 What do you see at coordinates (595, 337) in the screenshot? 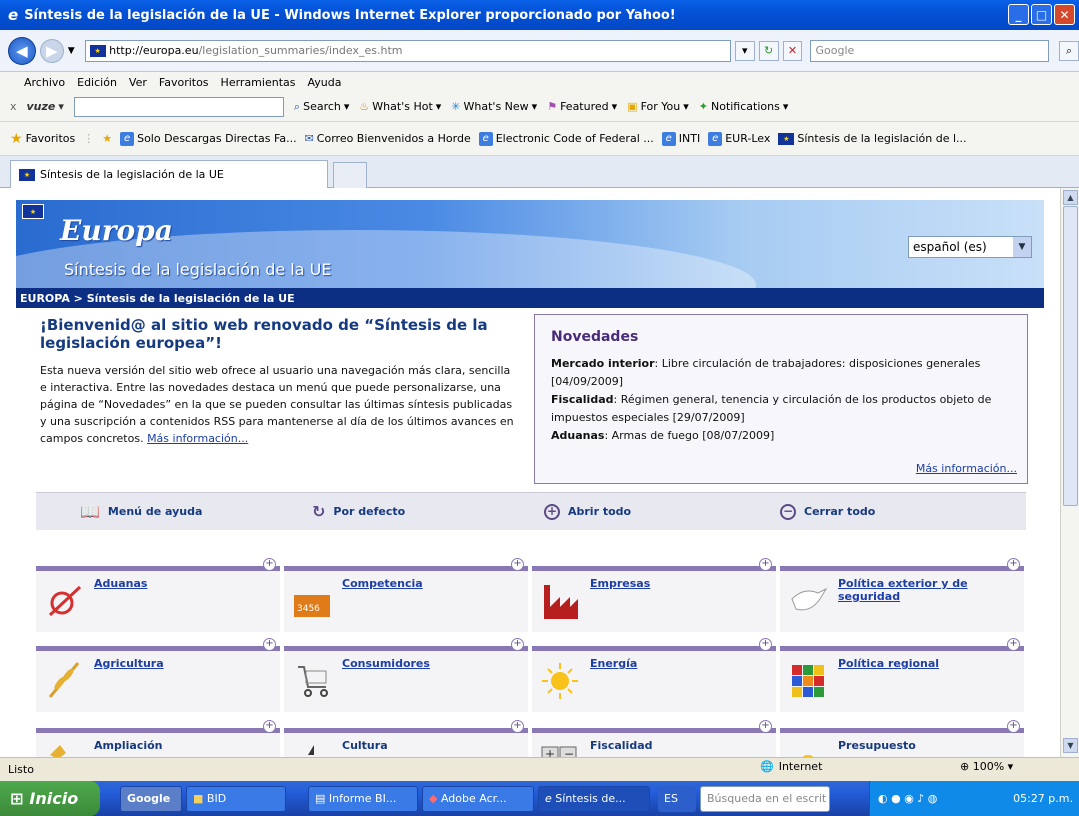
I see `news-title: Novedades` at bounding box center [595, 337].